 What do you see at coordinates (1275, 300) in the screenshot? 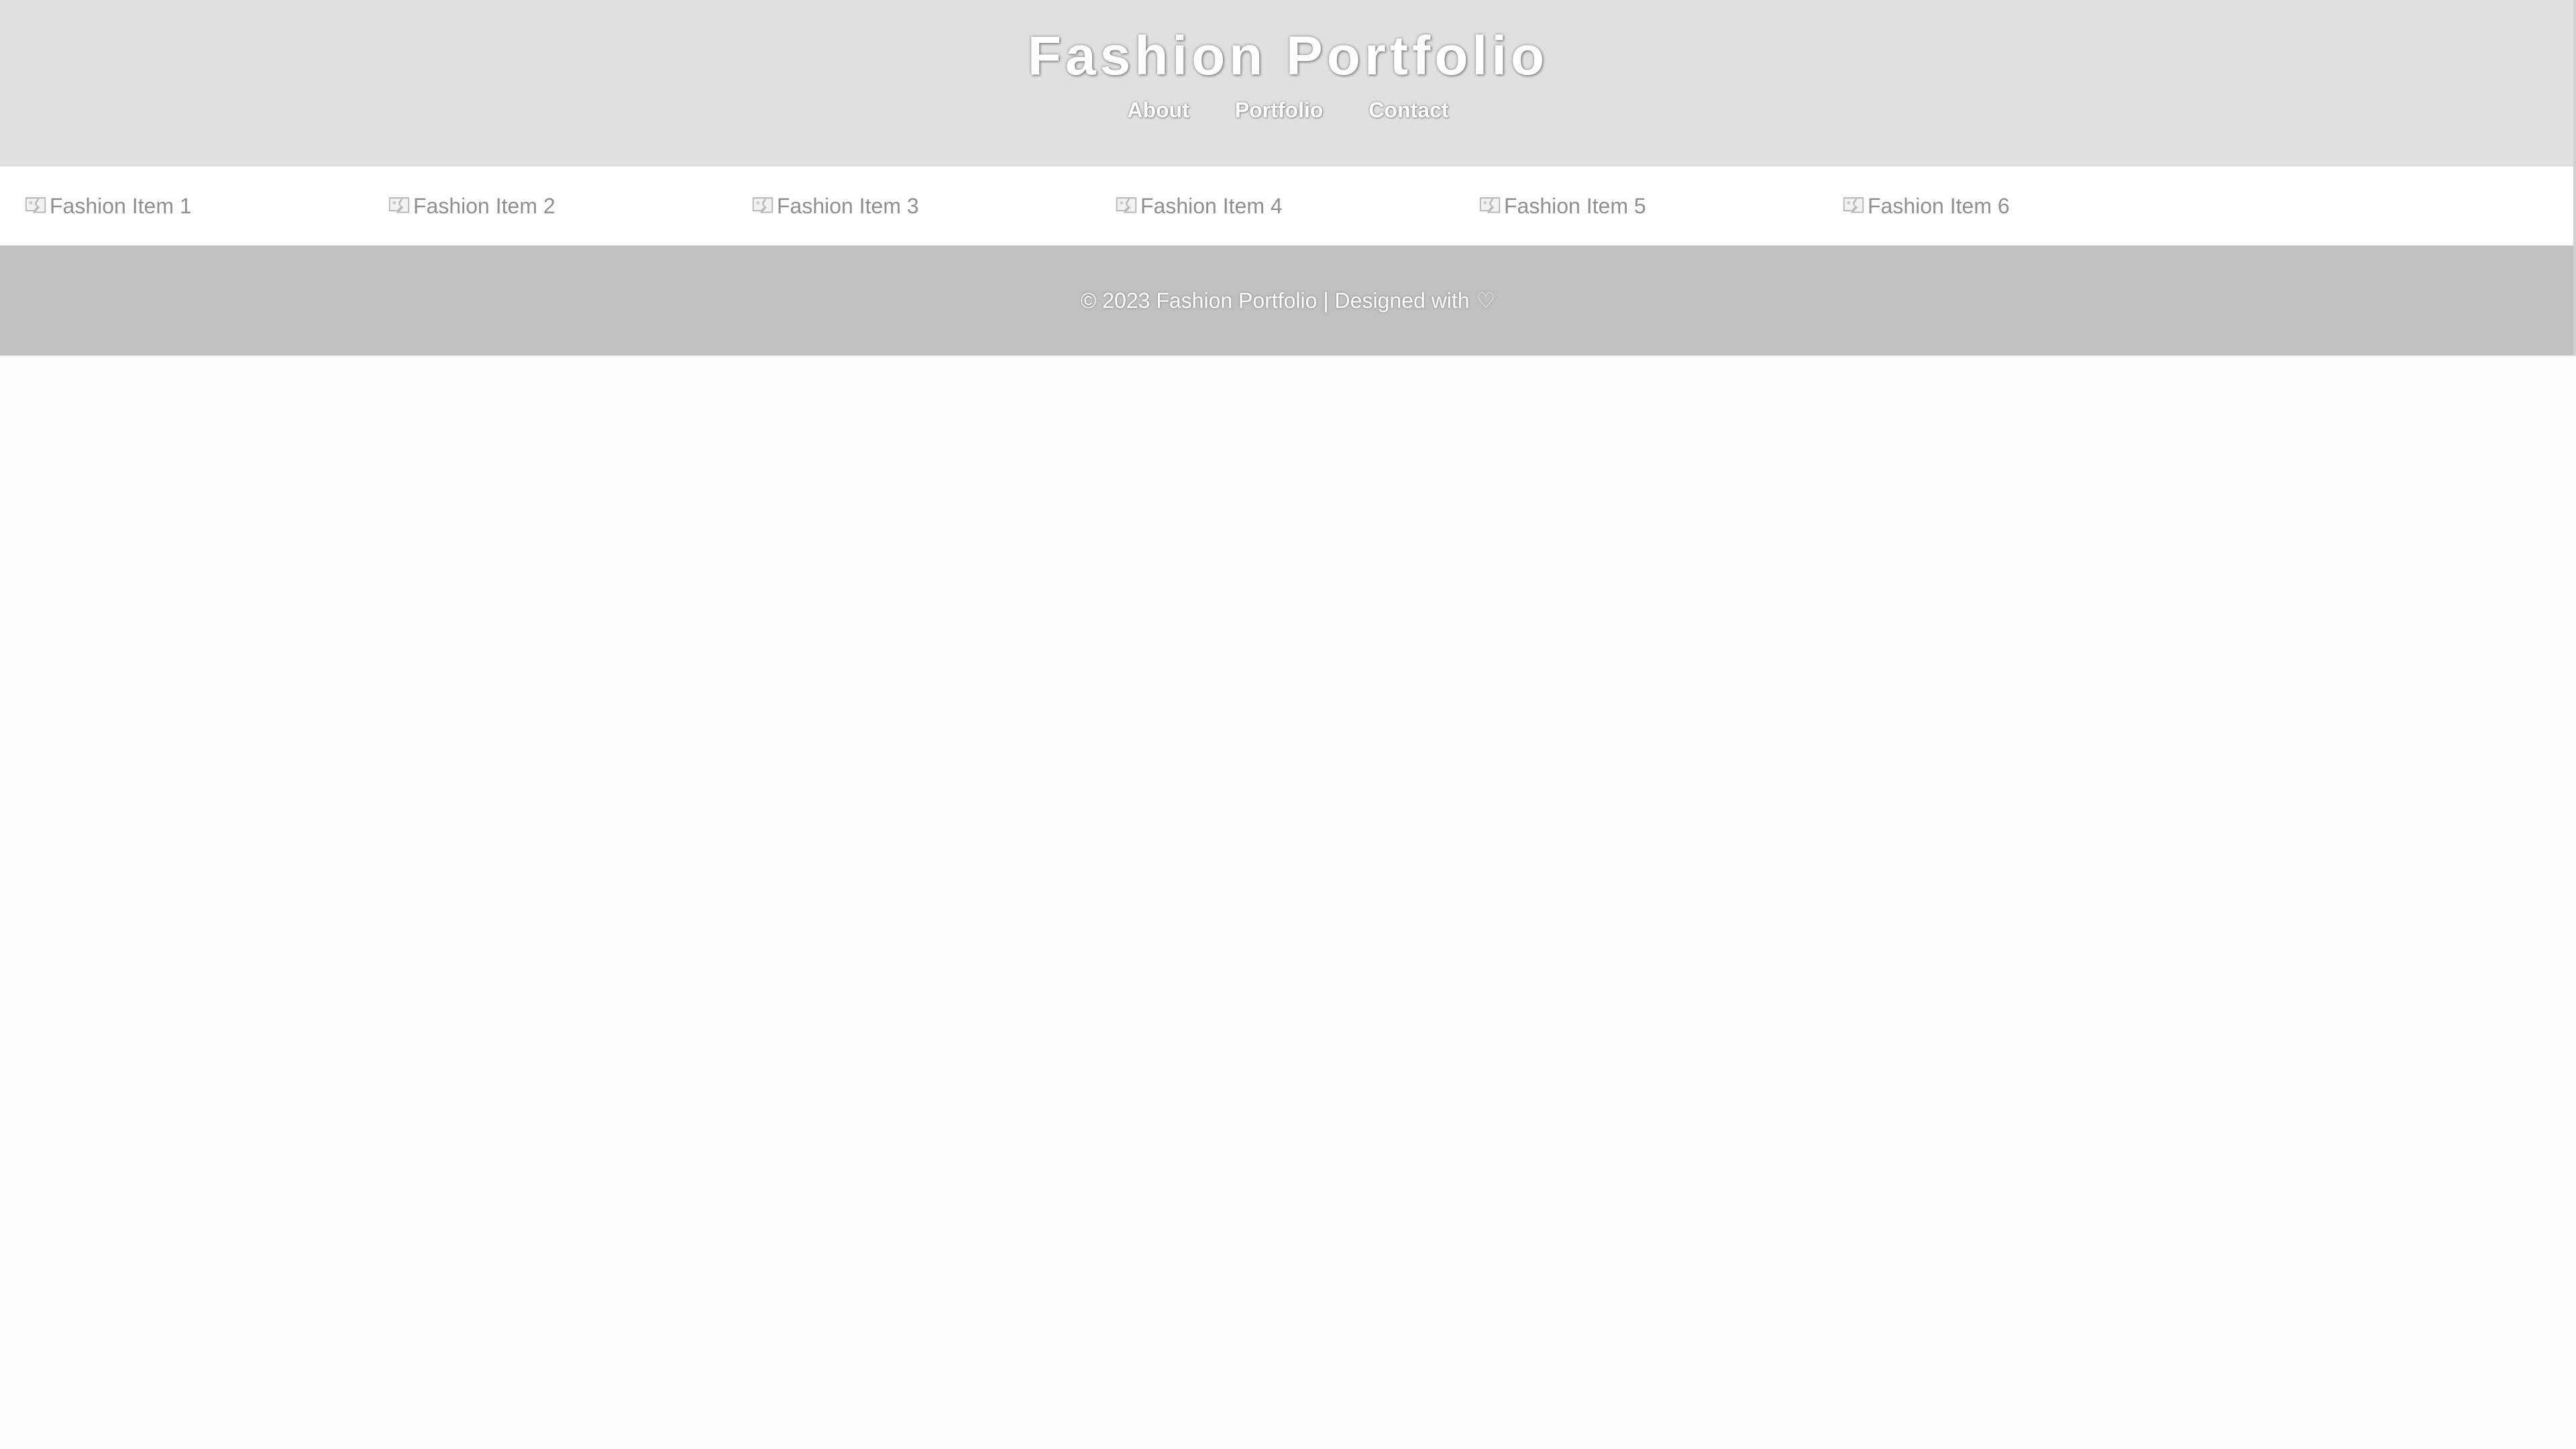
I see `footer-text: © 2023 Fashion Portfolio | Designed with` at bounding box center [1275, 300].